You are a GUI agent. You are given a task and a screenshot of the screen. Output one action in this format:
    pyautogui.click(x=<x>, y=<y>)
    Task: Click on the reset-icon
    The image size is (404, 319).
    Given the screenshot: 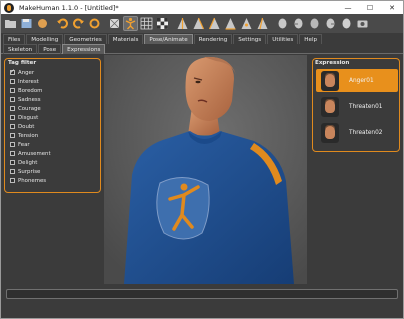 What is the action you would take?
    pyautogui.click(x=94, y=23)
    